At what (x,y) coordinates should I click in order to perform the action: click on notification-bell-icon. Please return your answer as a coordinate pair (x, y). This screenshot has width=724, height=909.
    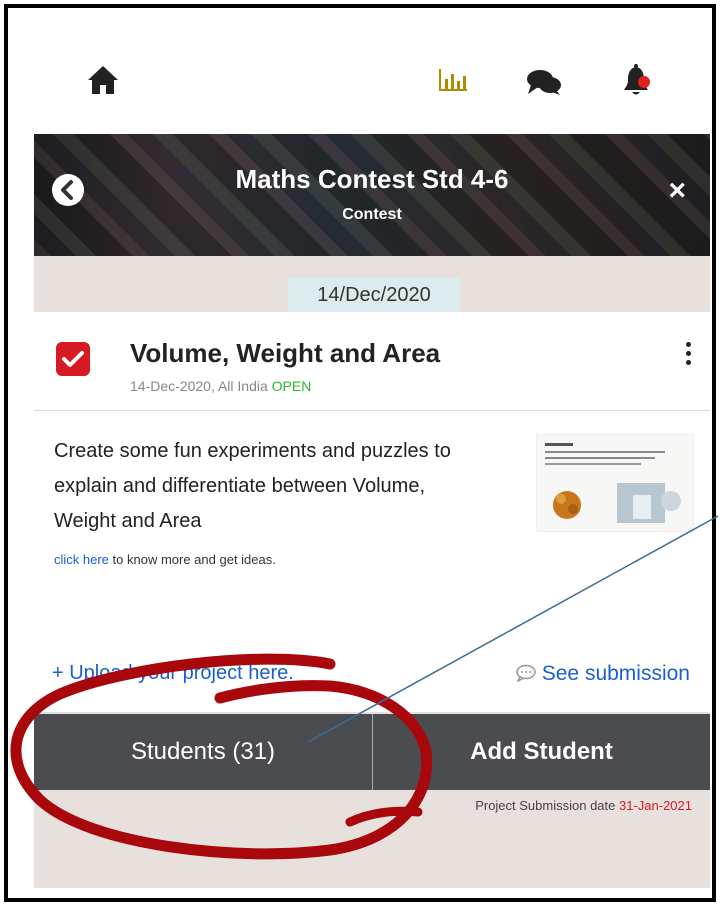
    Looking at the image, I should click on (638, 81).